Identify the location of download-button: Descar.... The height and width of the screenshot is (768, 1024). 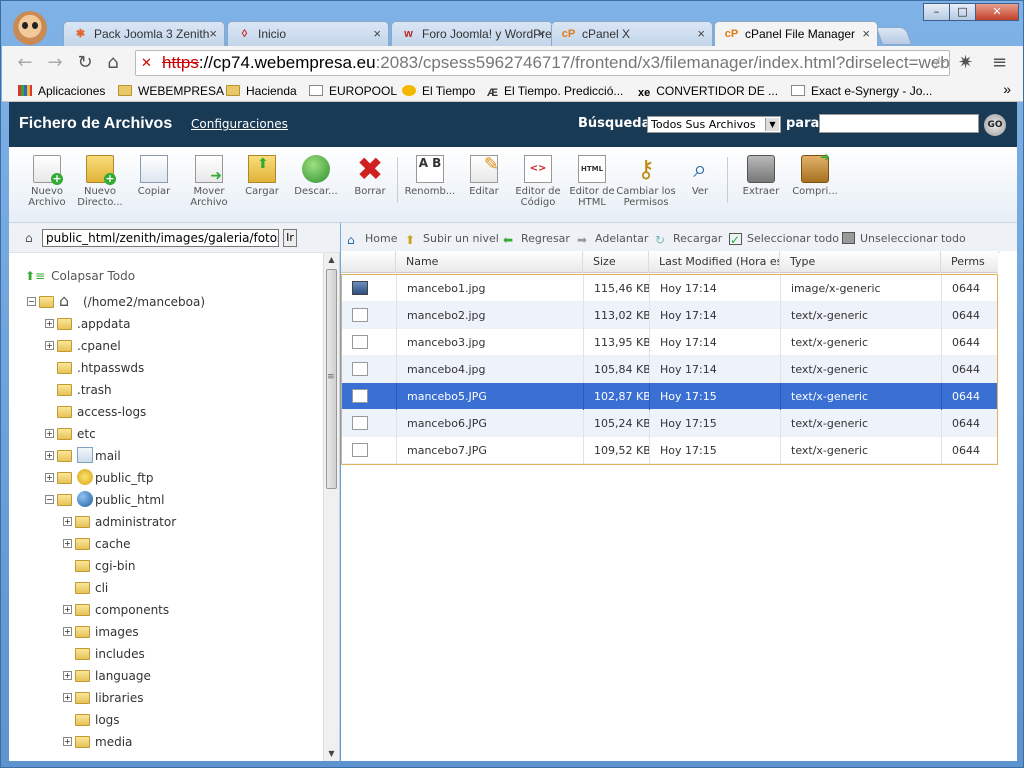
(316, 176).